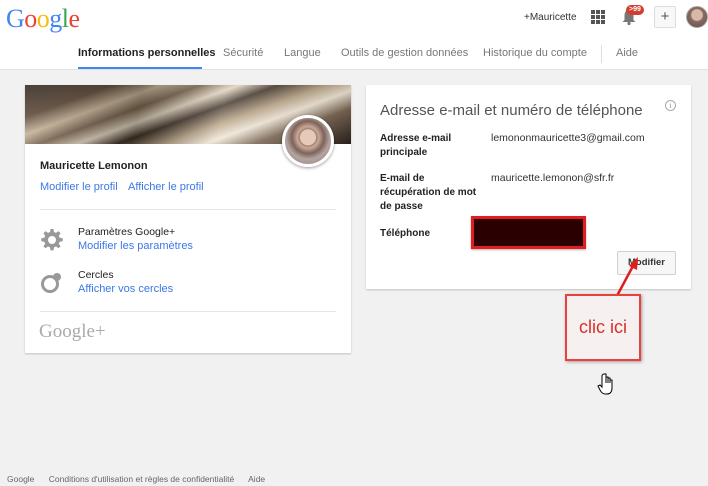  Describe the element at coordinates (20, 479) in the screenshot. I see `footer-google-link: Google` at that location.